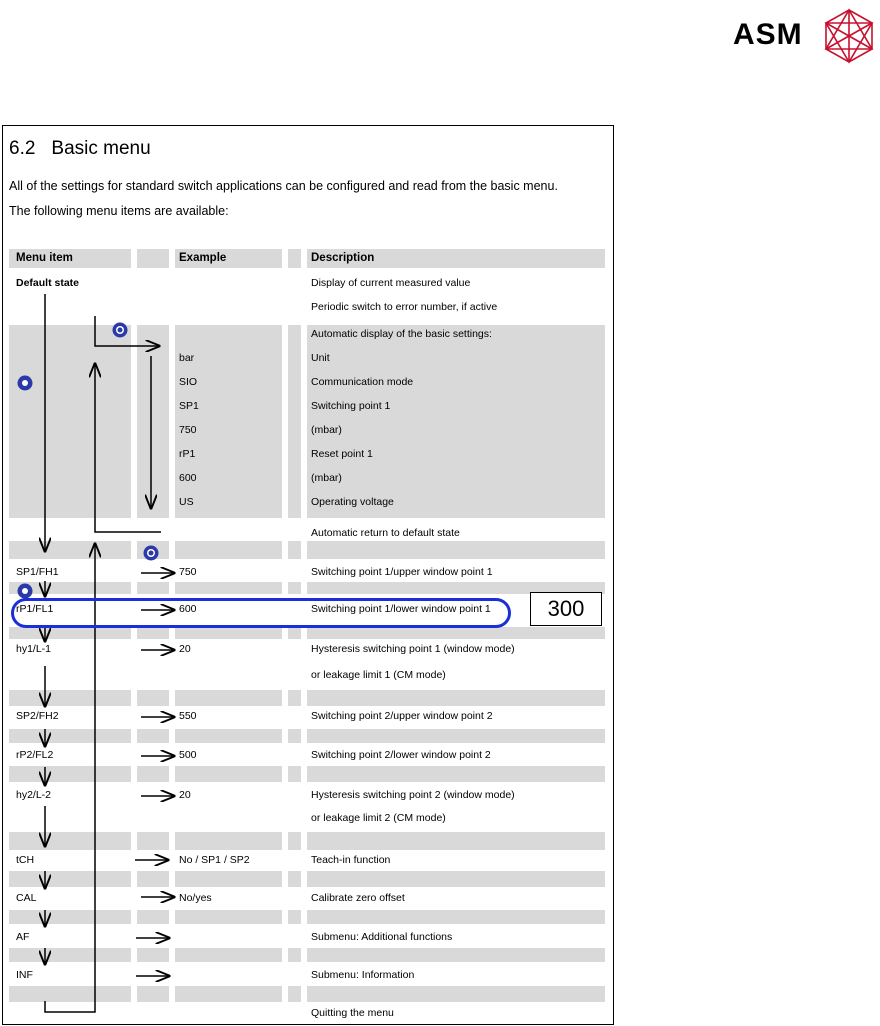 The height and width of the screenshot is (1026, 880). I want to click on auto-display-example: 600, so click(188, 478).